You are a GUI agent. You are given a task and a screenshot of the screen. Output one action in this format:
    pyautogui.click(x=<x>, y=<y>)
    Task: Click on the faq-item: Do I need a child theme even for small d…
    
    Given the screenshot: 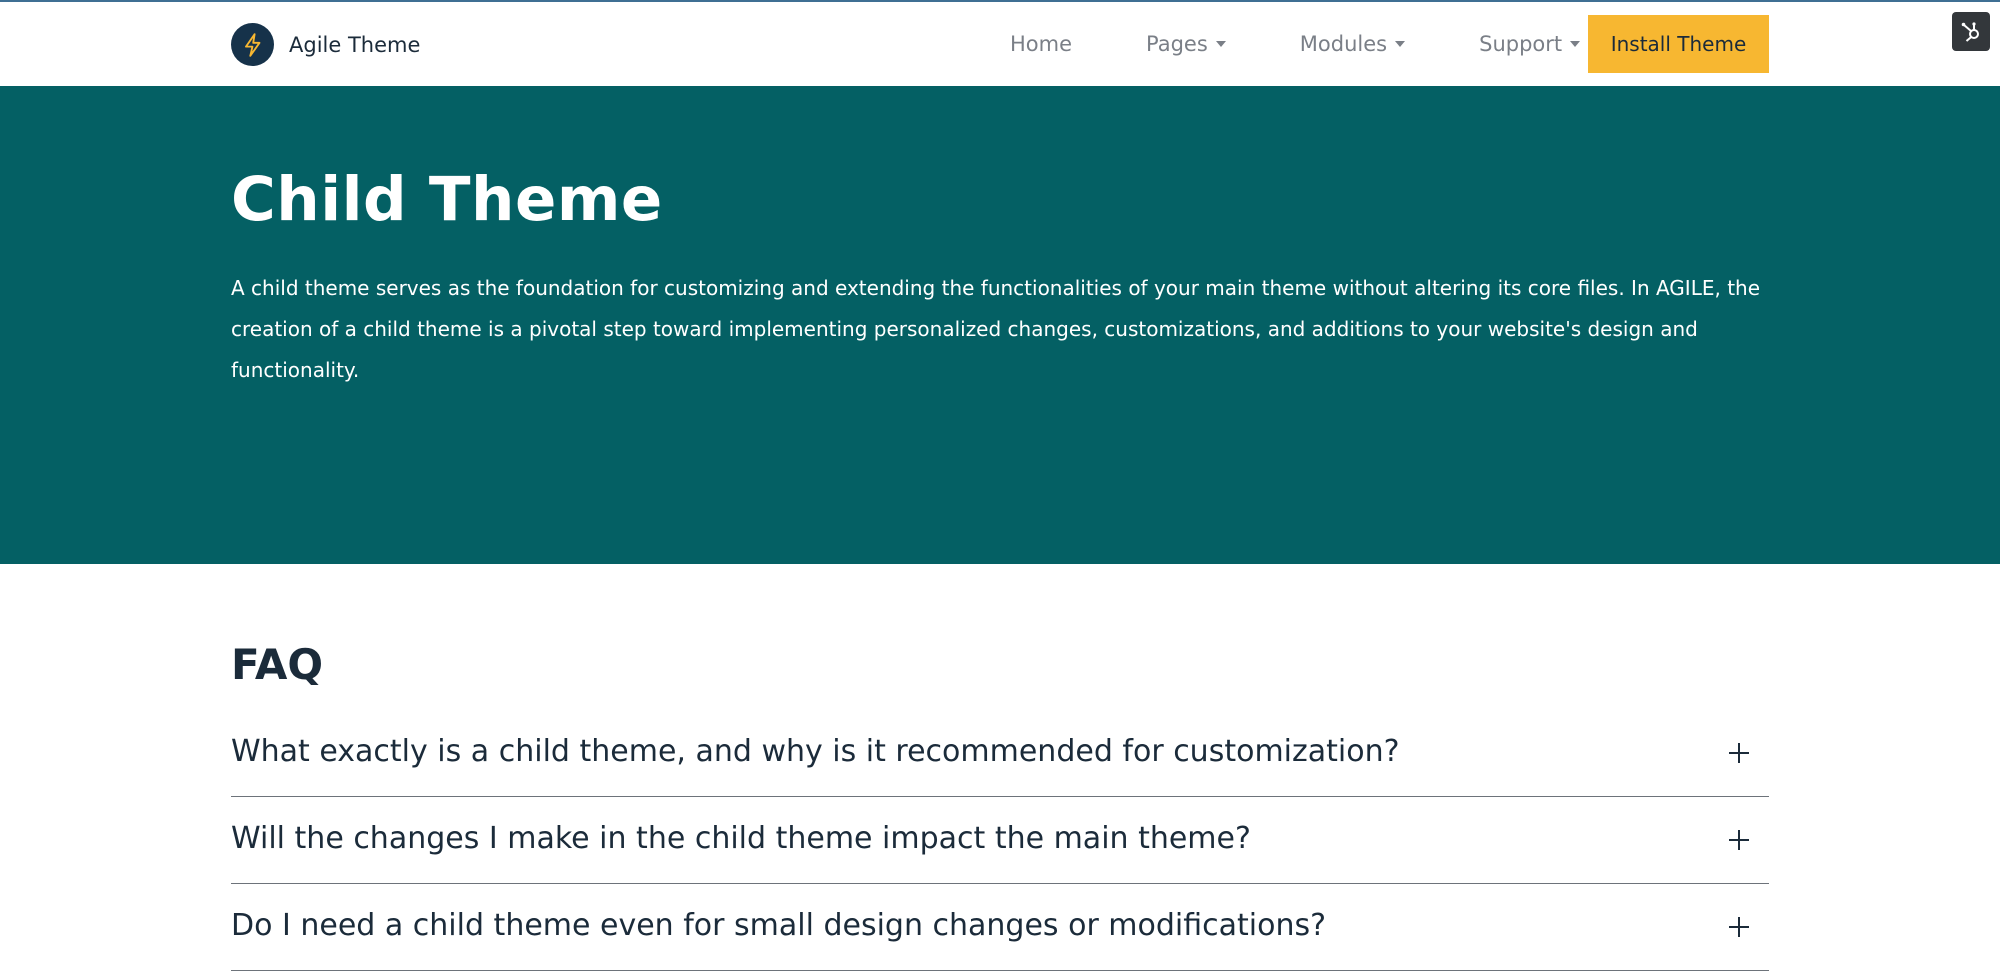 What is the action you would take?
    pyautogui.click(x=1000, y=927)
    